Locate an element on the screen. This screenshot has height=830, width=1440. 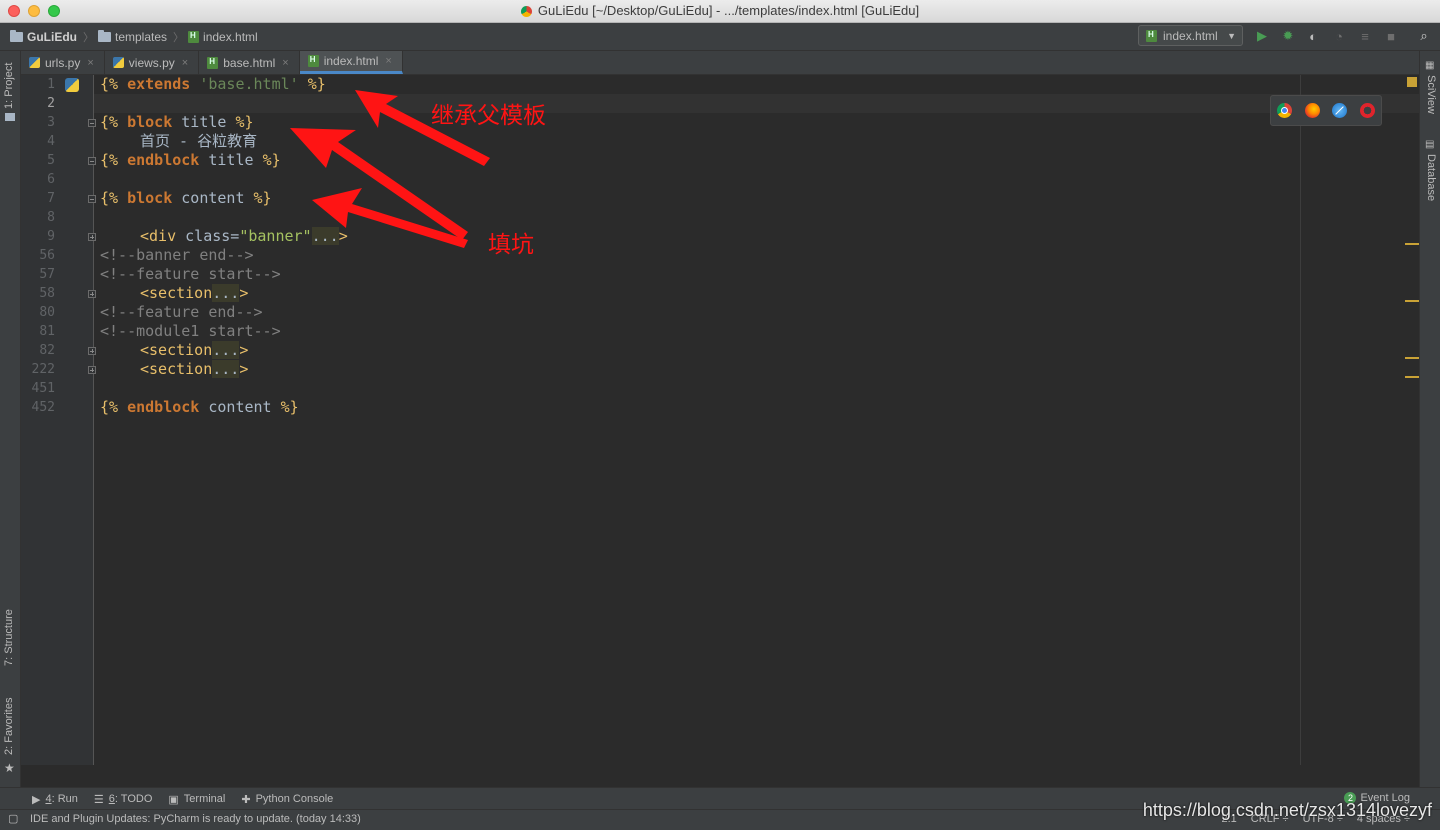
tab-views-py: views.py × is located at coordinates (152, 62).